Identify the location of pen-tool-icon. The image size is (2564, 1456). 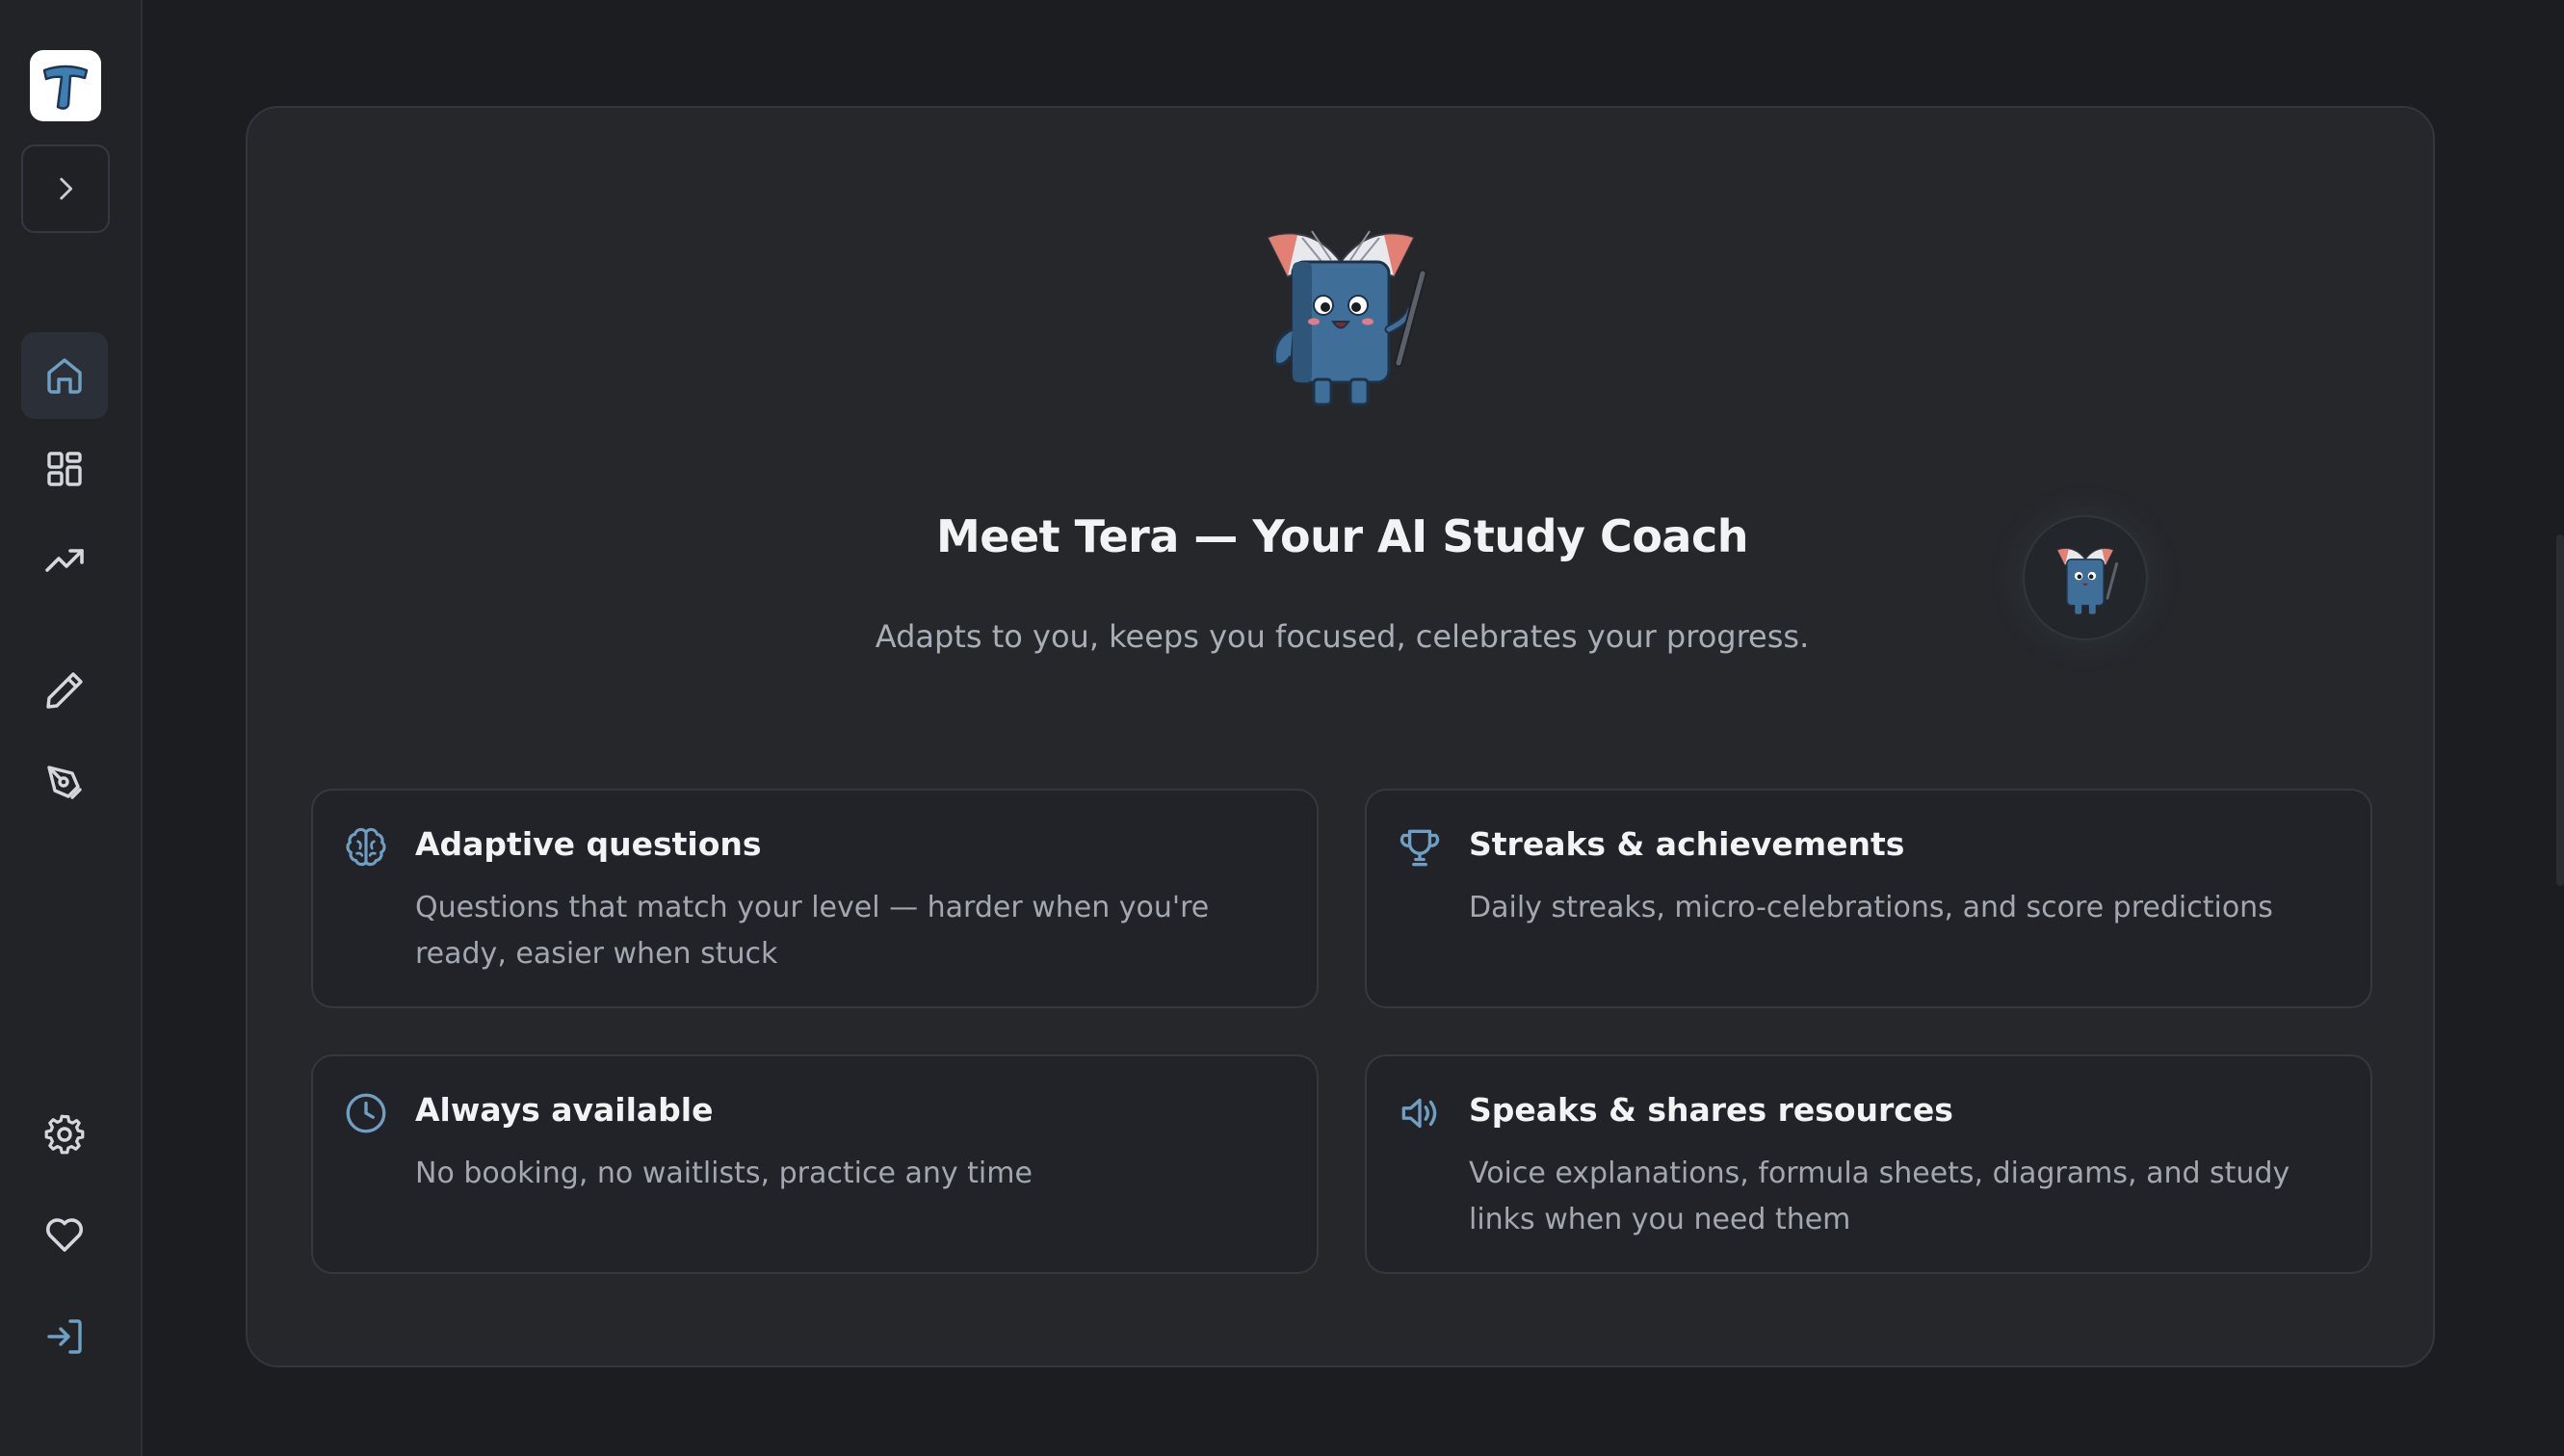
(64, 782).